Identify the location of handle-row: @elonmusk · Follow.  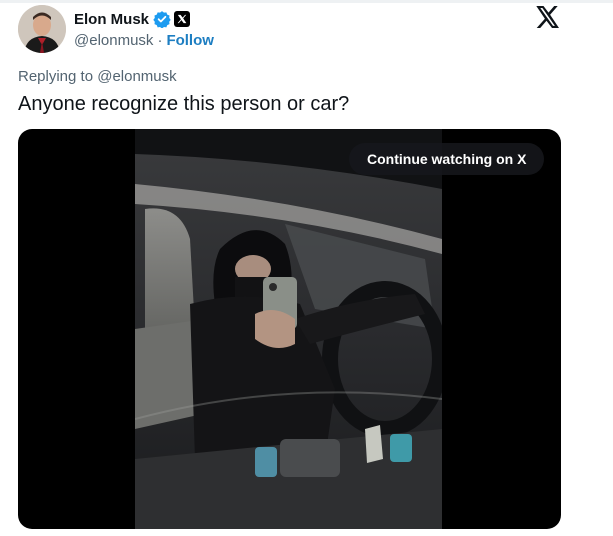
(144, 40).